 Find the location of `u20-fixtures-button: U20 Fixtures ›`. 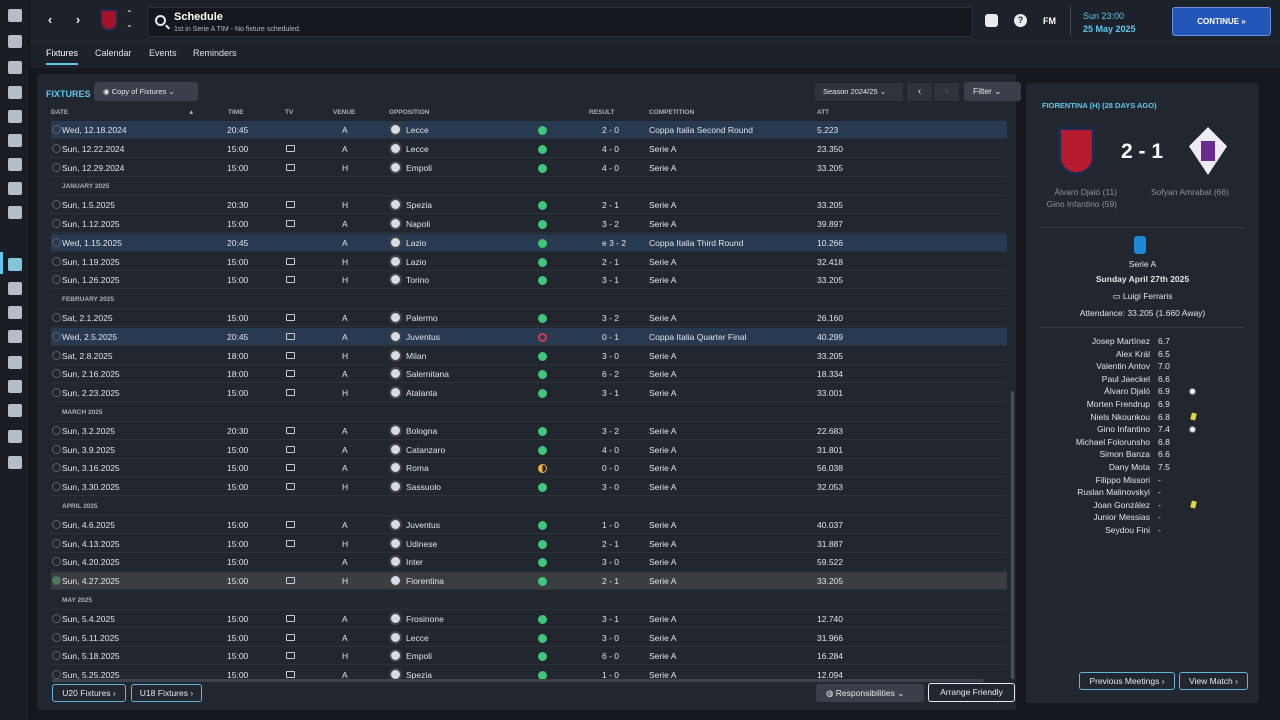

u20-fixtures-button: U20 Fixtures › is located at coordinates (89, 693).